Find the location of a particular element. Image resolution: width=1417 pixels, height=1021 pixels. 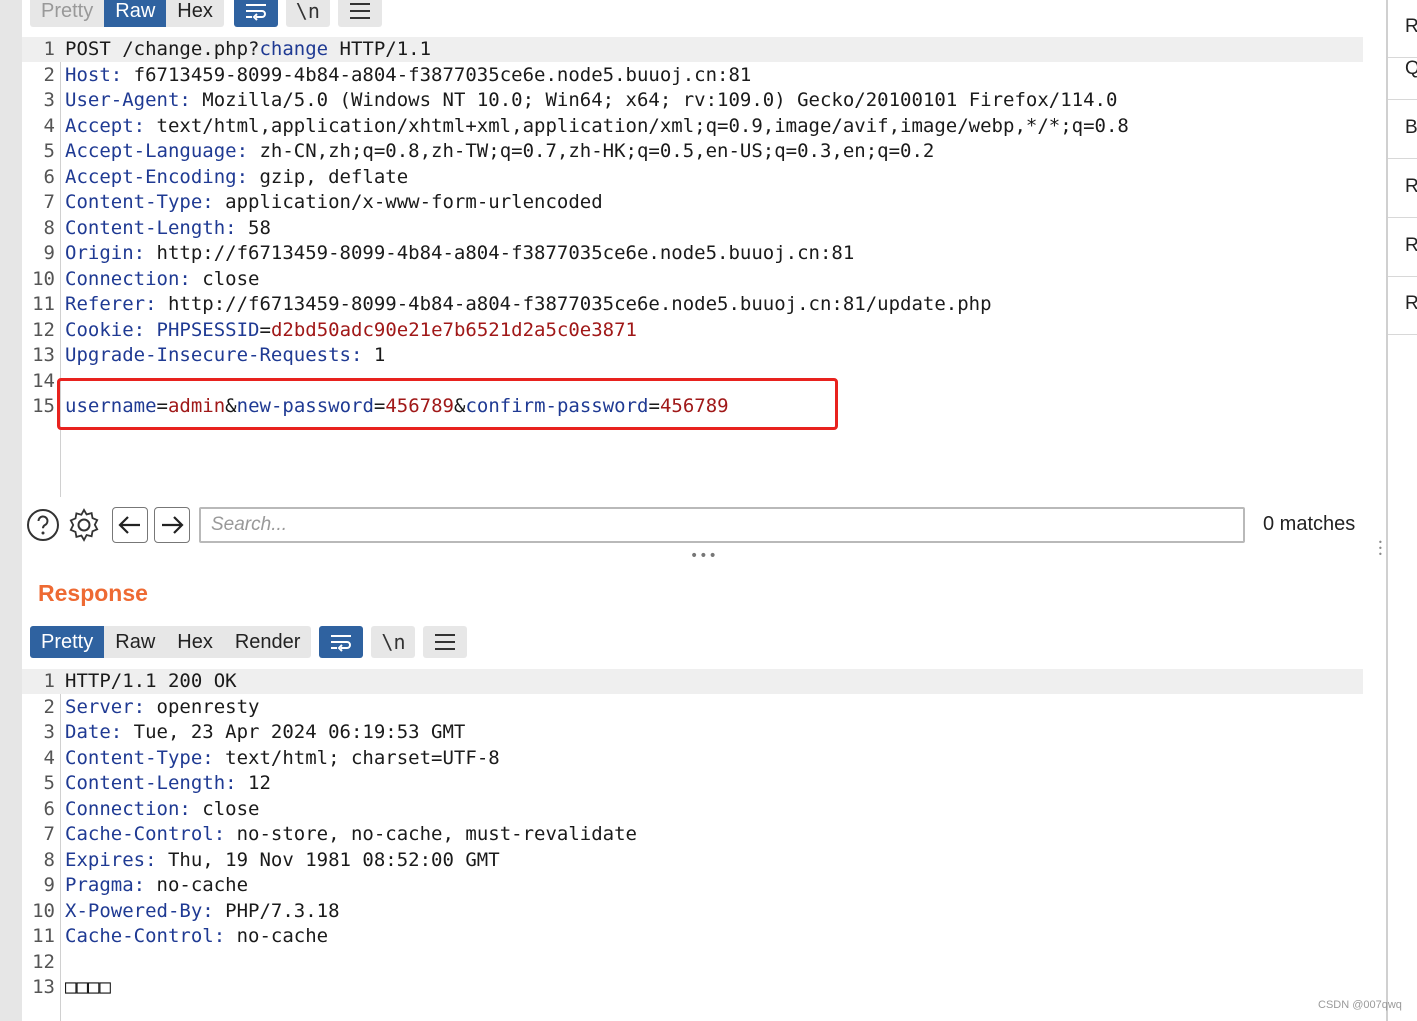

code-line: 6 Connection: close is located at coordinates (692, 809).